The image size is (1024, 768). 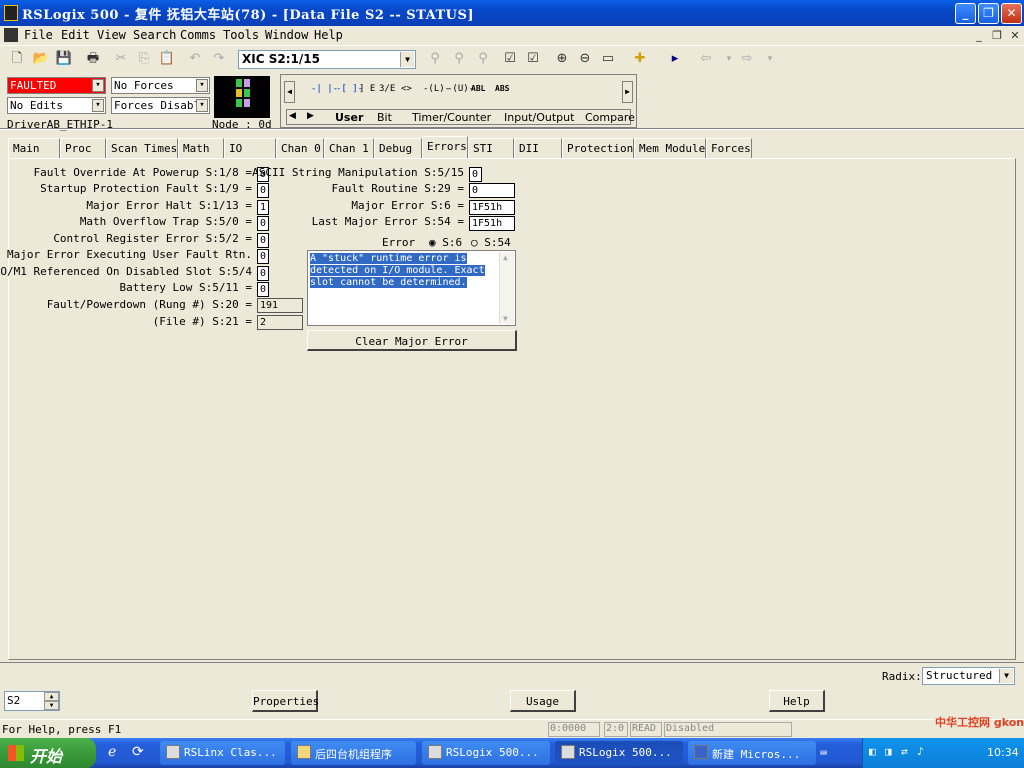 I want to click on mo-m1-referenced-field: 0, so click(x=263, y=273).